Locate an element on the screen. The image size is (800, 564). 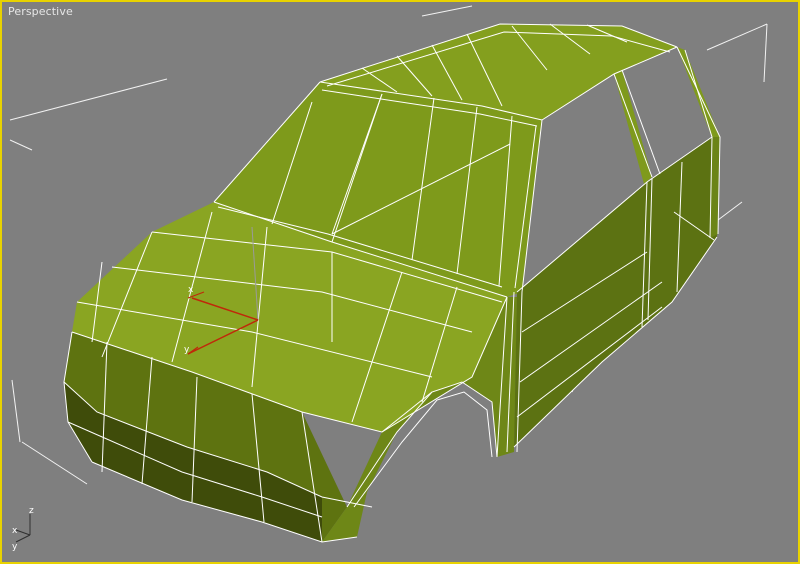
gizmo-x-label: x is located at coordinates (191, 290).